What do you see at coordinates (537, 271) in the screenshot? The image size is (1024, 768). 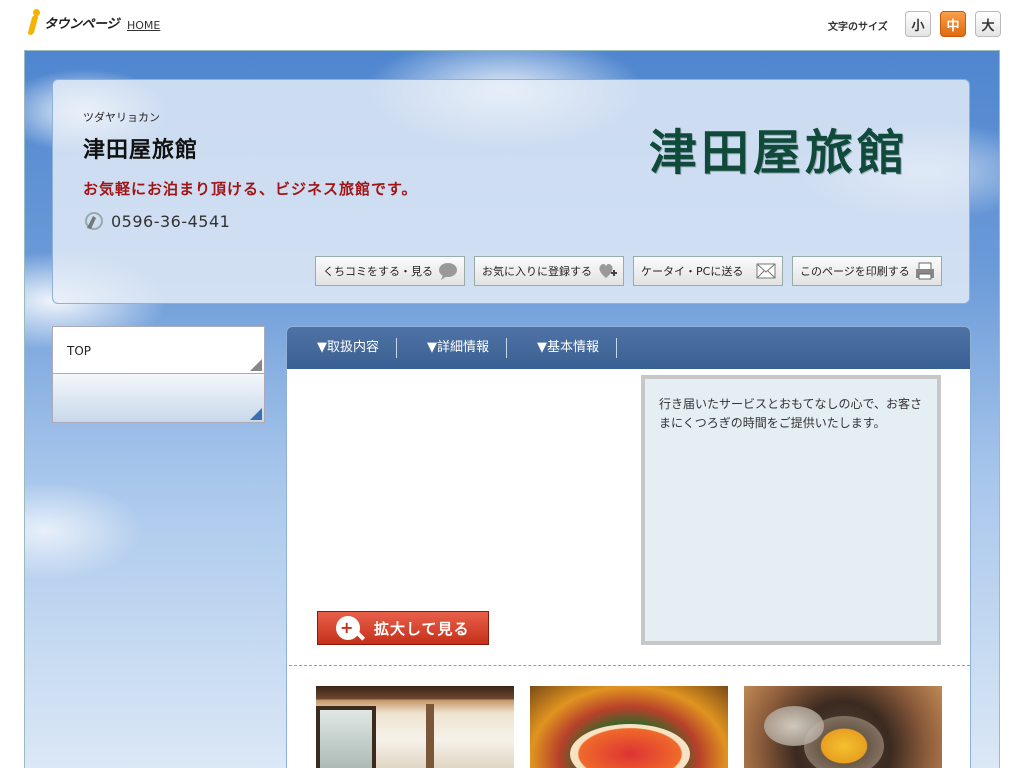 I see `favorite-button-label: お気に入りに登録する` at bounding box center [537, 271].